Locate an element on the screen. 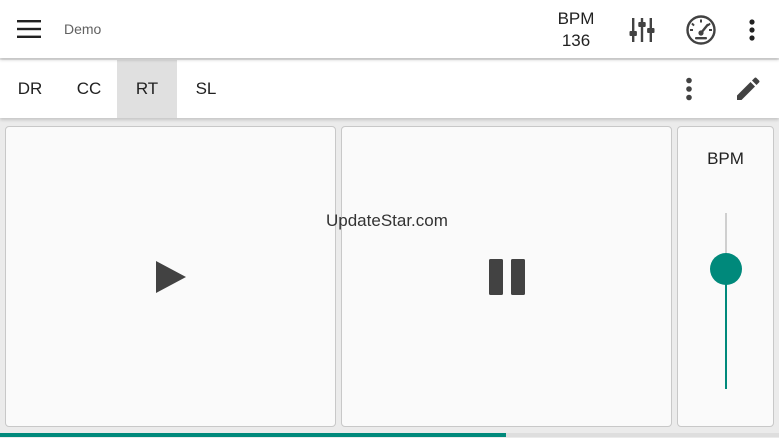  bpm-slider-panel: BPM is located at coordinates (725, 276).